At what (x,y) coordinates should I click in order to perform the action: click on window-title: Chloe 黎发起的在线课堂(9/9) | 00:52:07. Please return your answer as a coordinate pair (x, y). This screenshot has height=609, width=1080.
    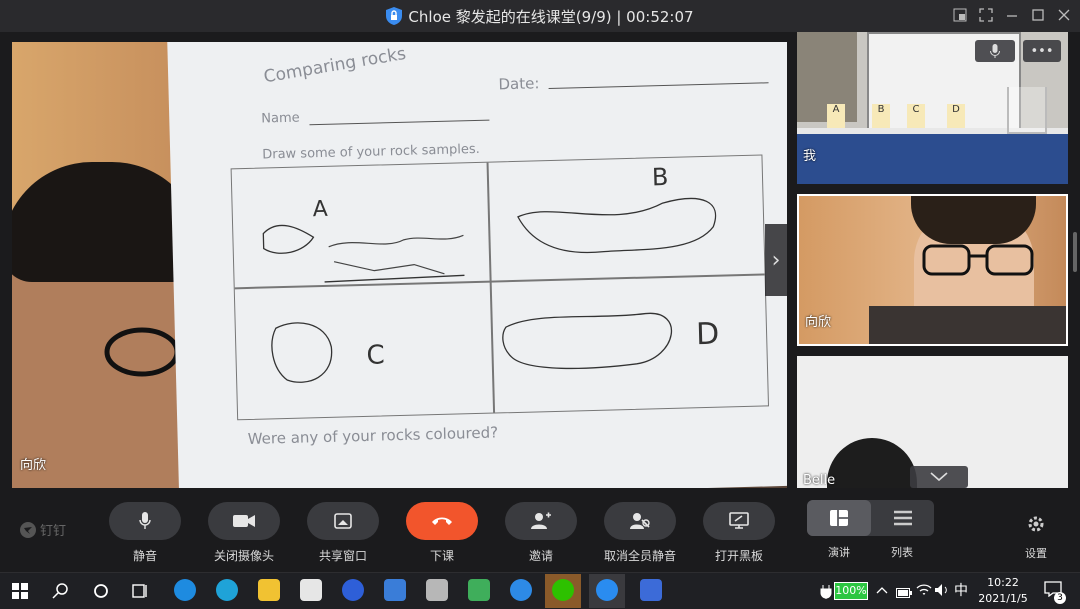
    Looking at the image, I should click on (551, 16).